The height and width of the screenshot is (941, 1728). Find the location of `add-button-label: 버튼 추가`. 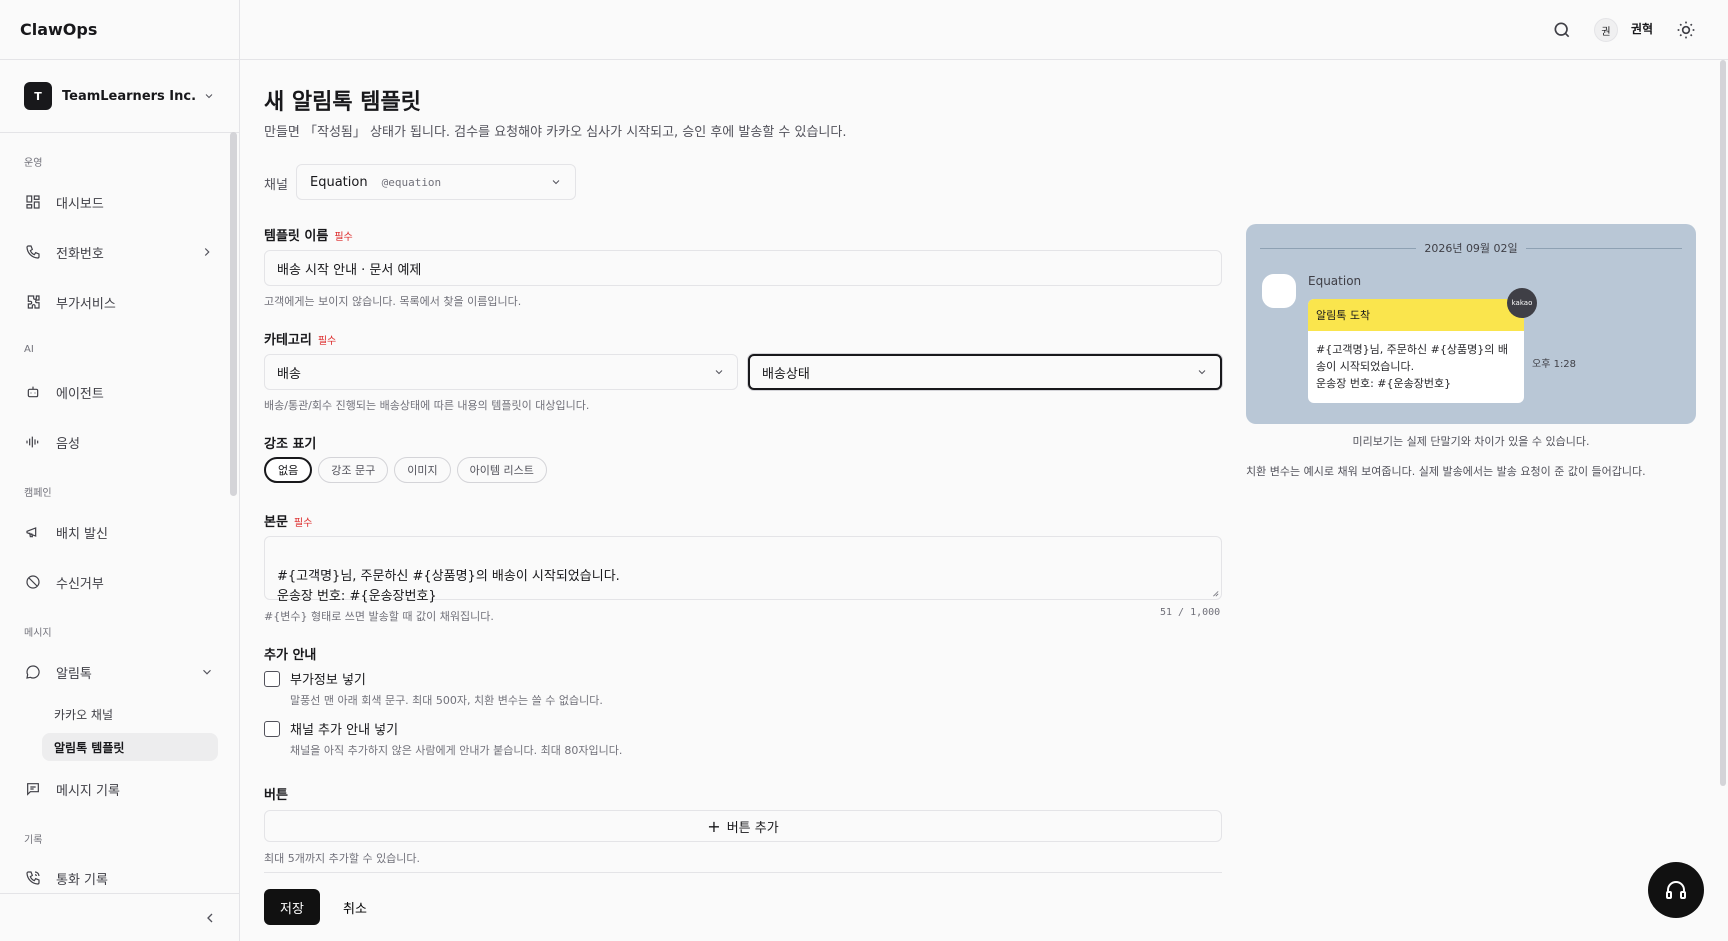

add-button-label: 버튼 추가 is located at coordinates (752, 828).